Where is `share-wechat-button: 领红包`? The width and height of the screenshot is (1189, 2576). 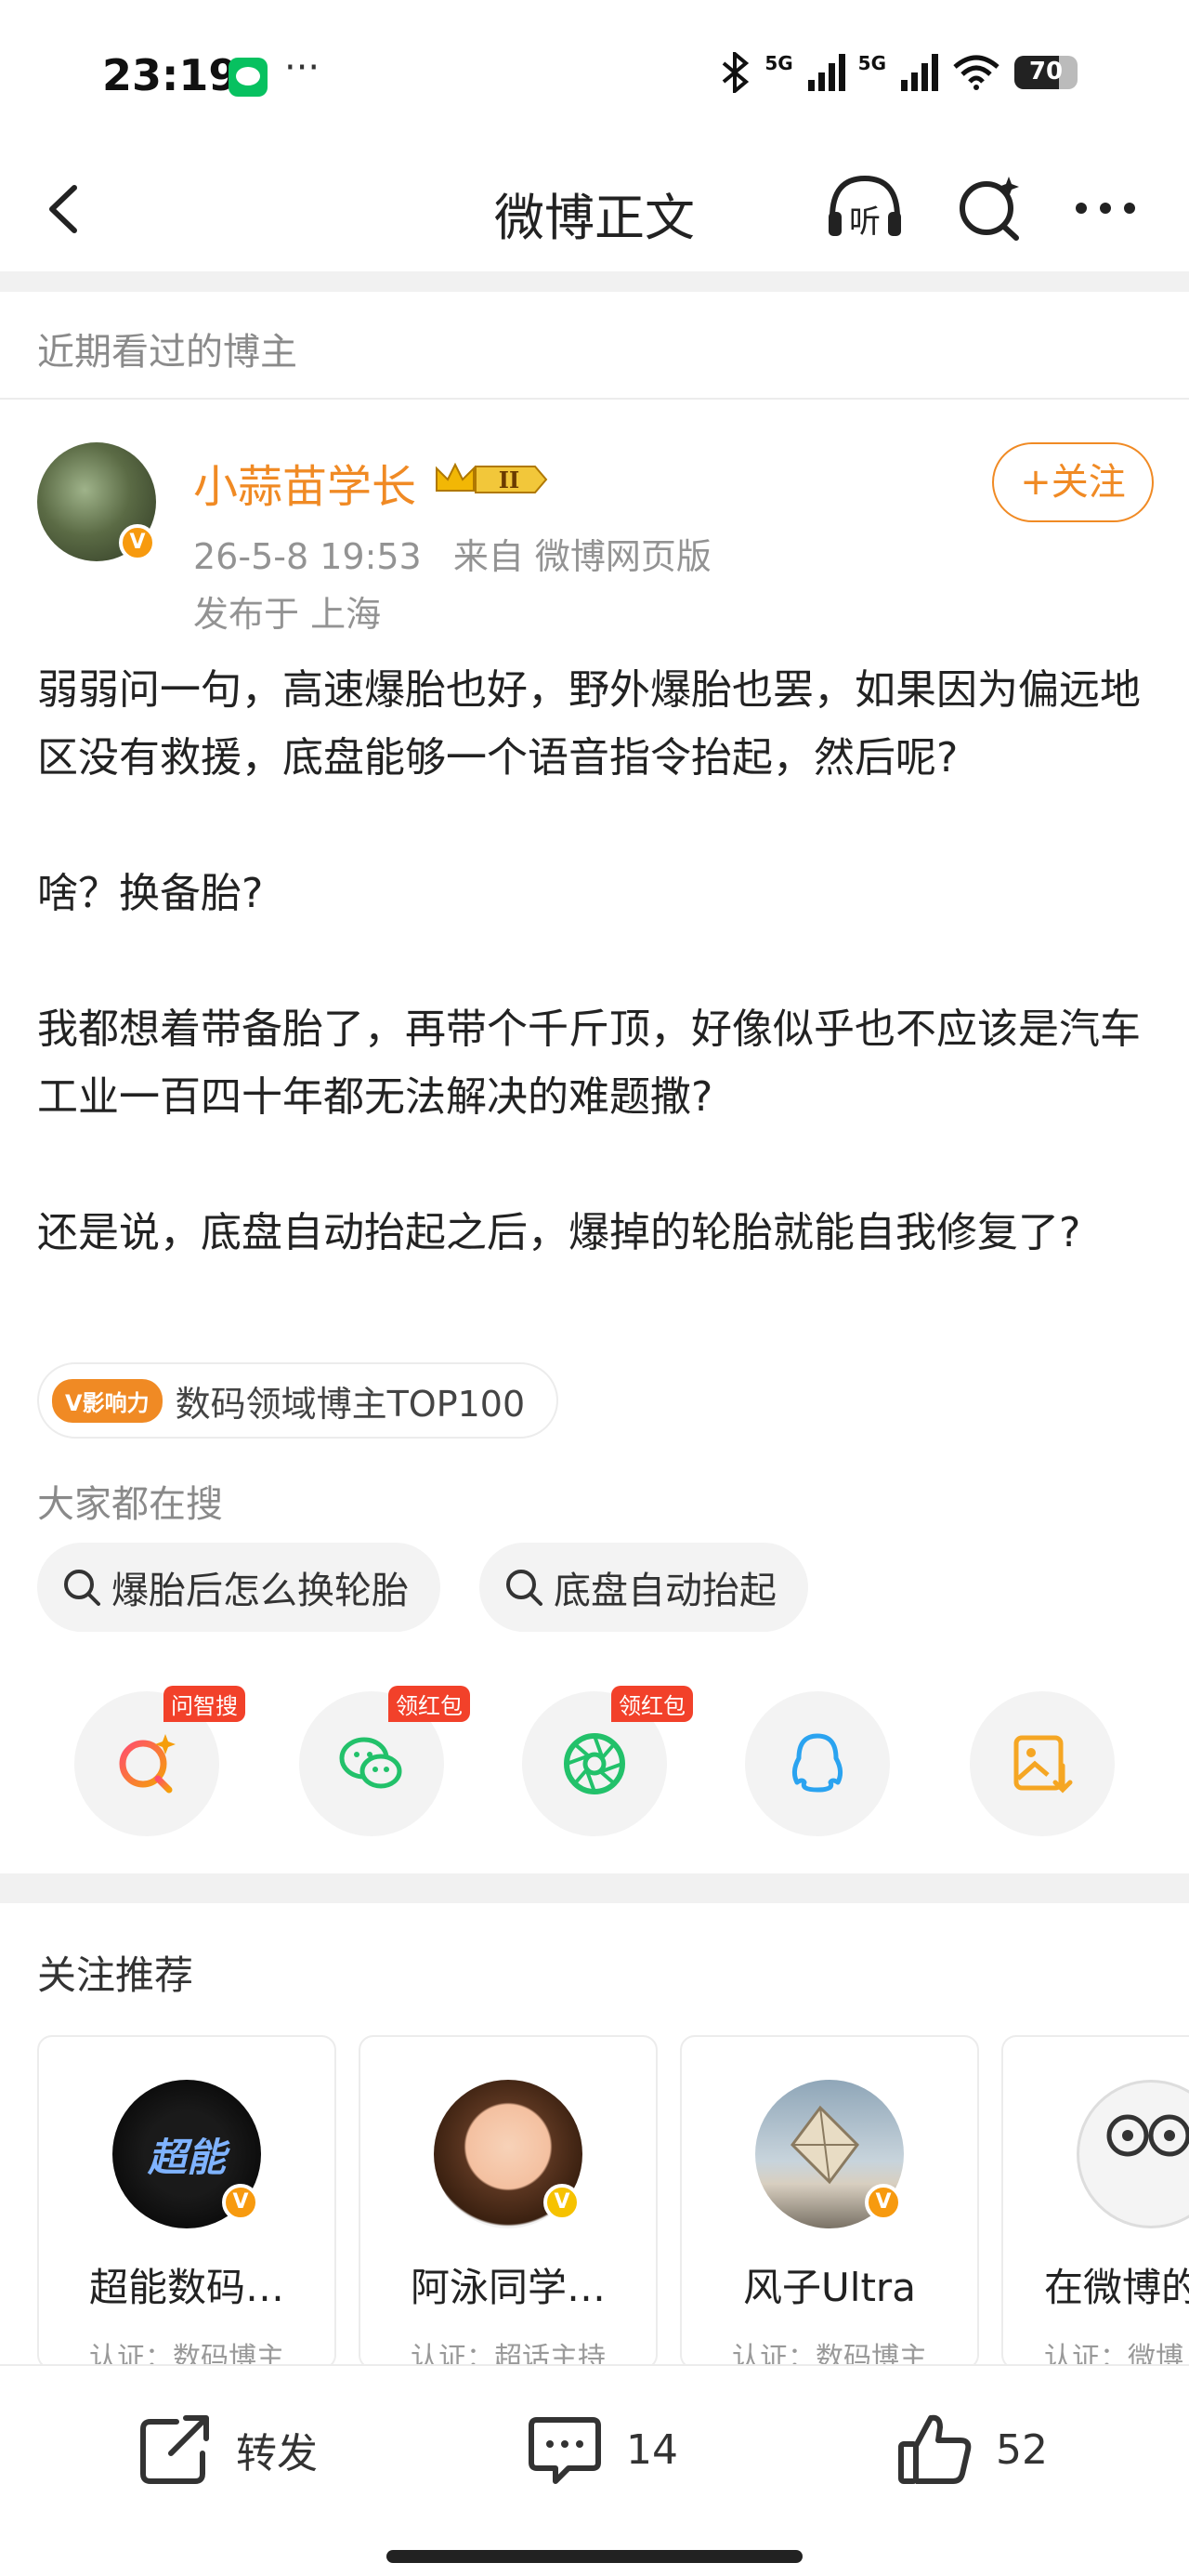 share-wechat-button: 领红包 is located at coordinates (384, 1761).